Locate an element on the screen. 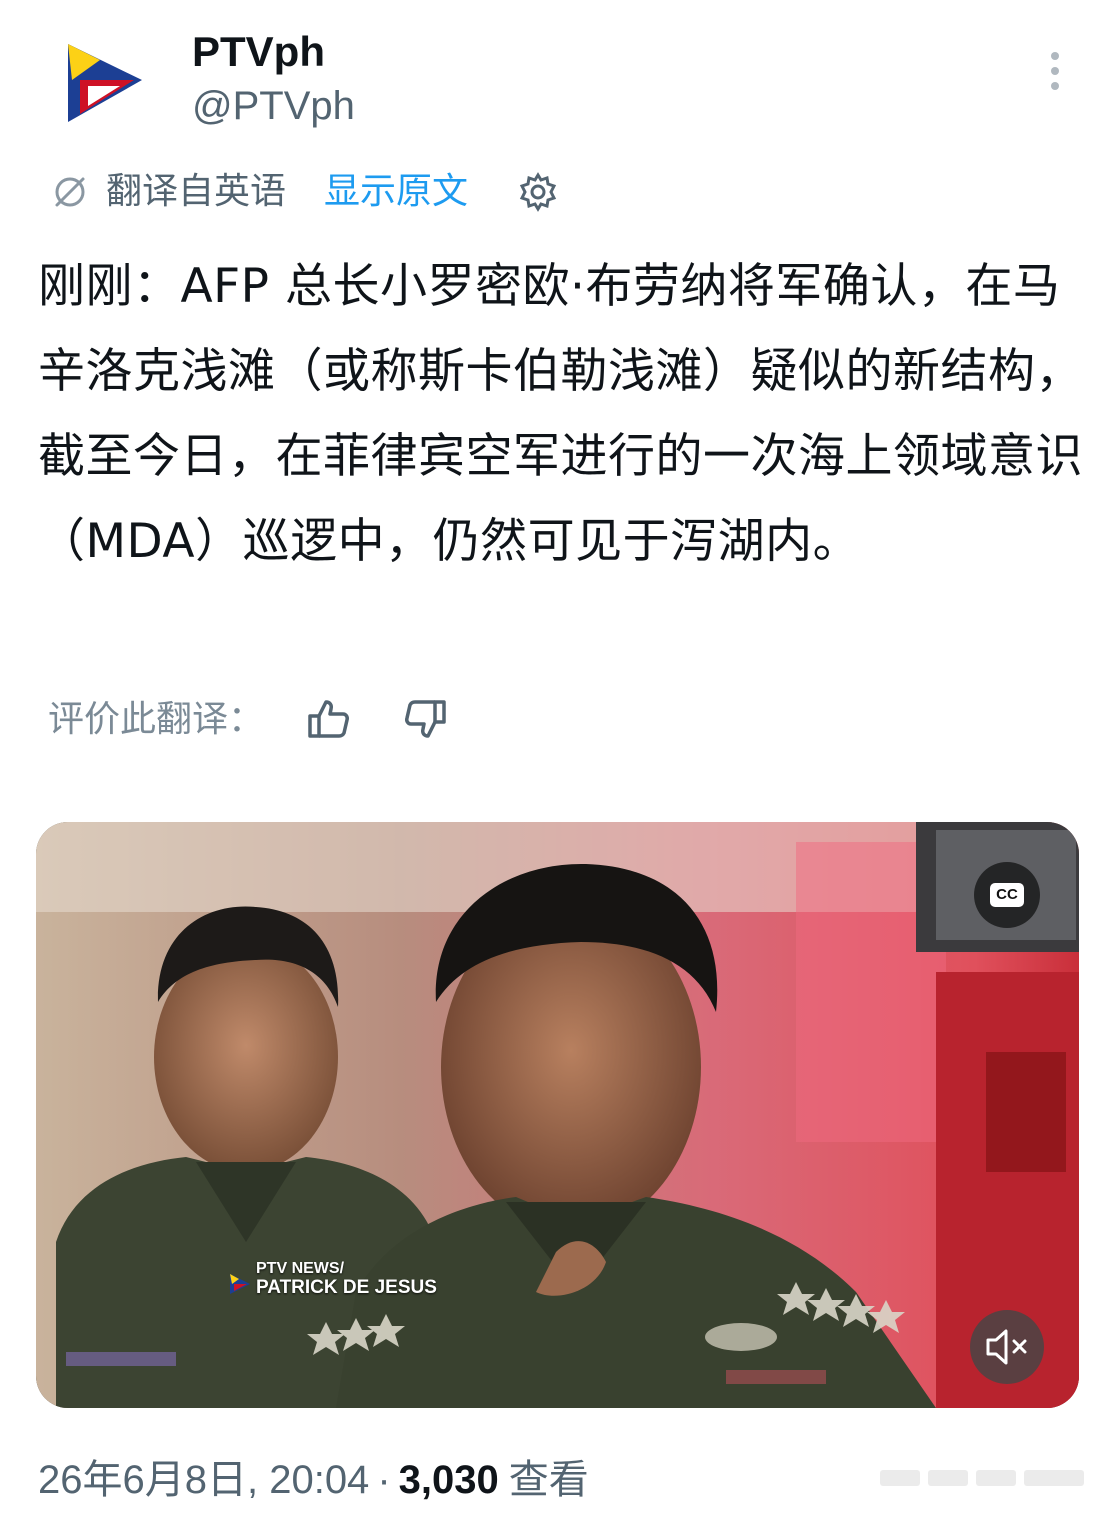 This screenshot has width=1116, height=1514. volume-muted-icon is located at coordinates (1006, 1347).